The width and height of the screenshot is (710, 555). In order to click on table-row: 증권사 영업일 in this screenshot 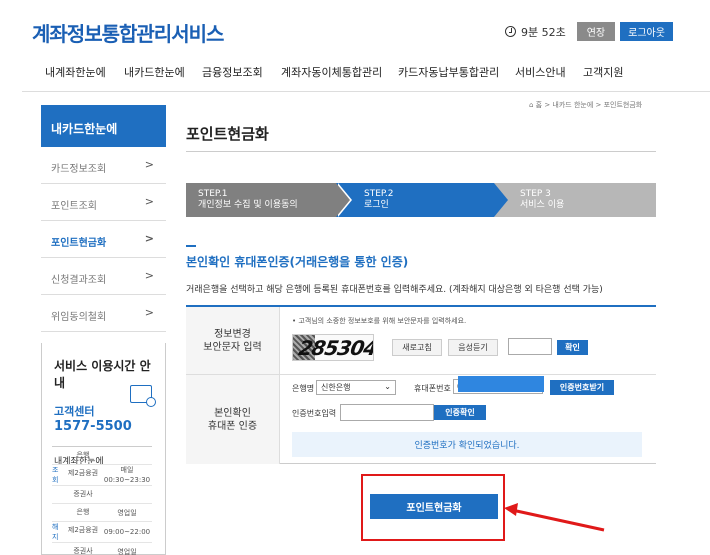, I will do `click(102, 549)`.